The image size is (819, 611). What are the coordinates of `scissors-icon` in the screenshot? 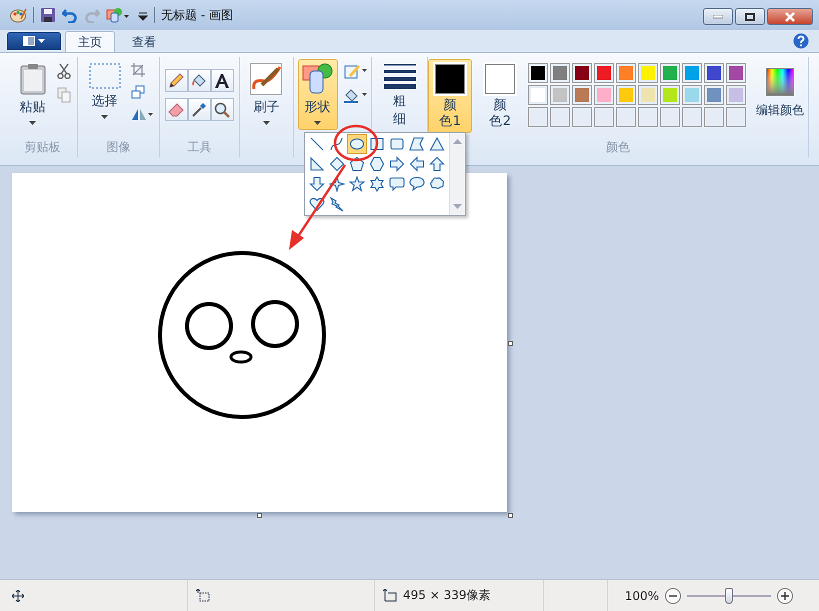 It's located at (63, 71).